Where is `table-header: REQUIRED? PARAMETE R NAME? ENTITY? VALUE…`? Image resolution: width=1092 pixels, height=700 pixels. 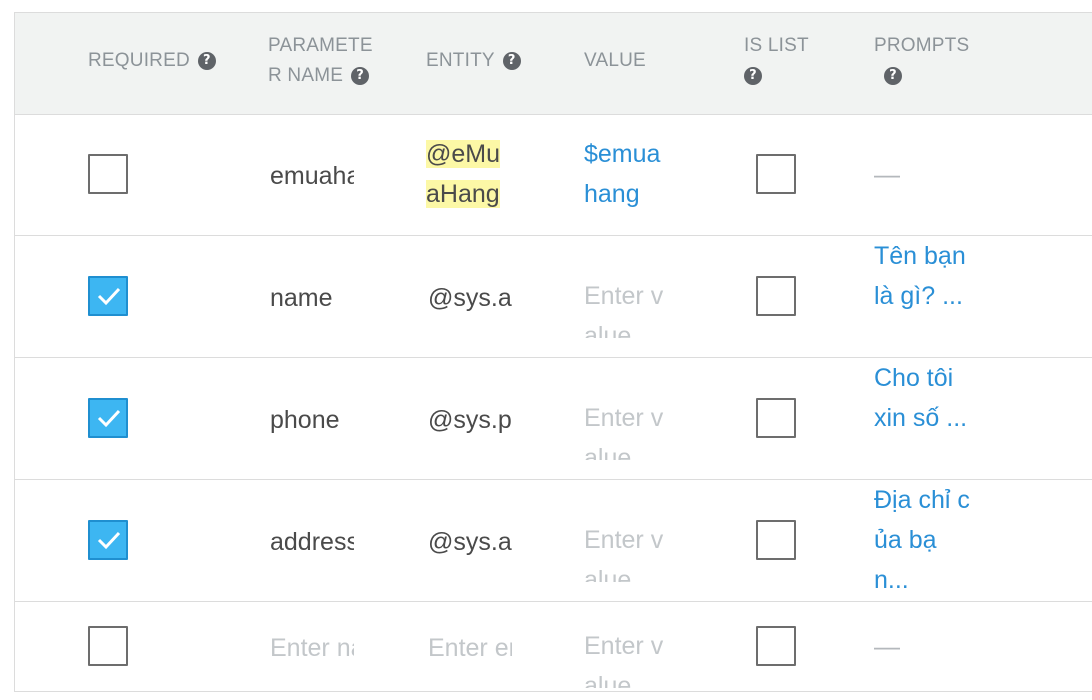 table-header: REQUIRED? PARAMETE R NAME? ENTITY? VALUE… is located at coordinates (553, 64).